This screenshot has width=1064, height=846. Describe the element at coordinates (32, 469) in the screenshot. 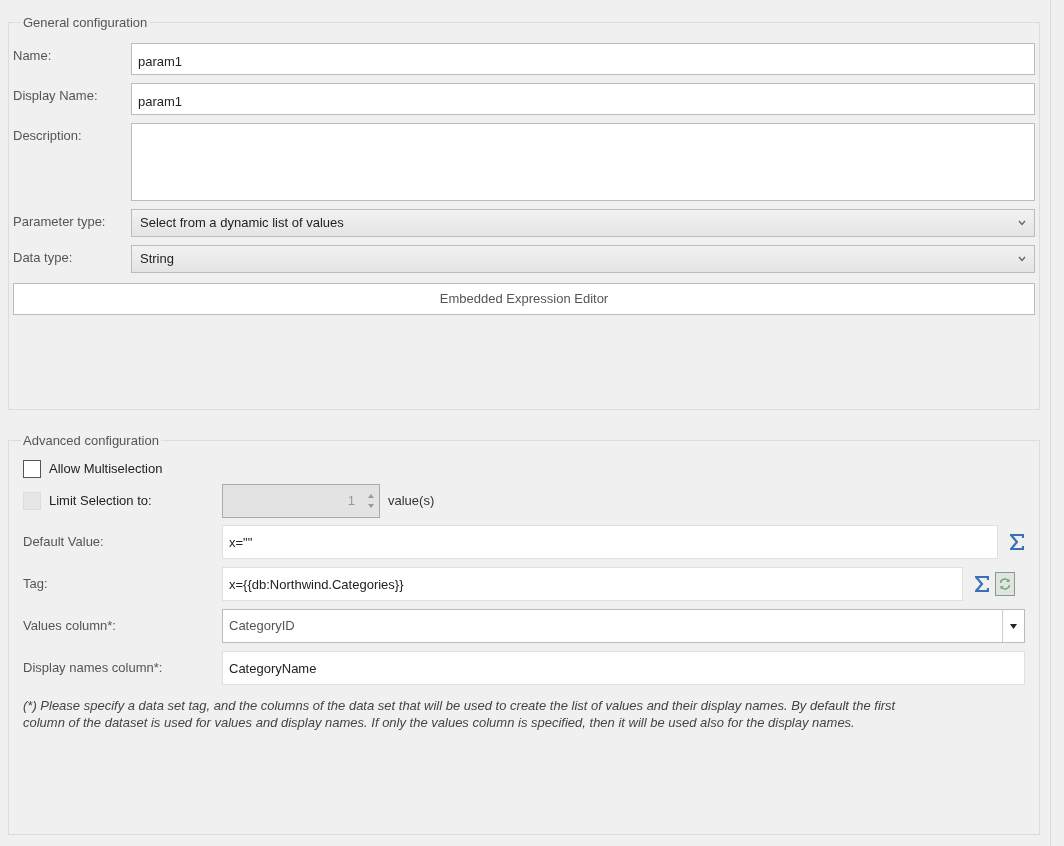

I see `checkbox` at that location.